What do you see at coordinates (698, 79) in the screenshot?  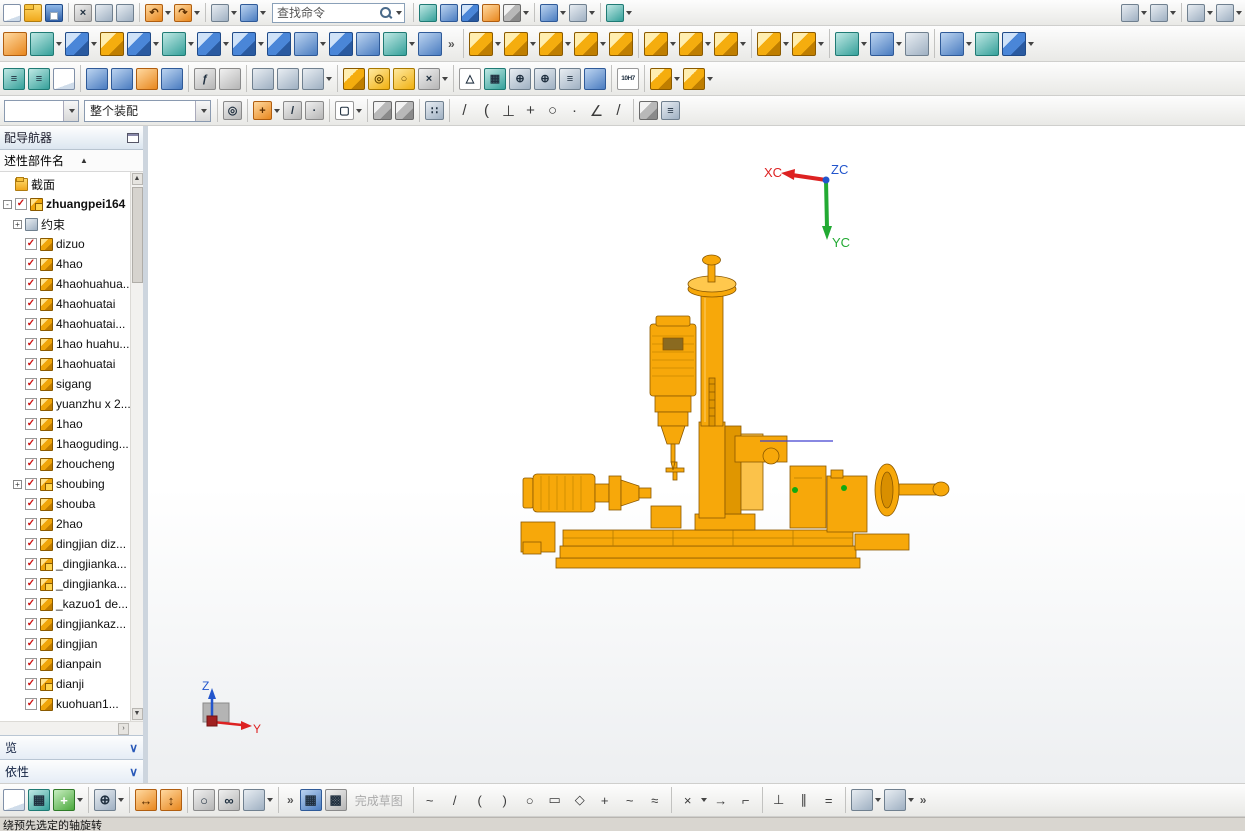 I see `pocket-feature-button` at bounding box center [698, 79].